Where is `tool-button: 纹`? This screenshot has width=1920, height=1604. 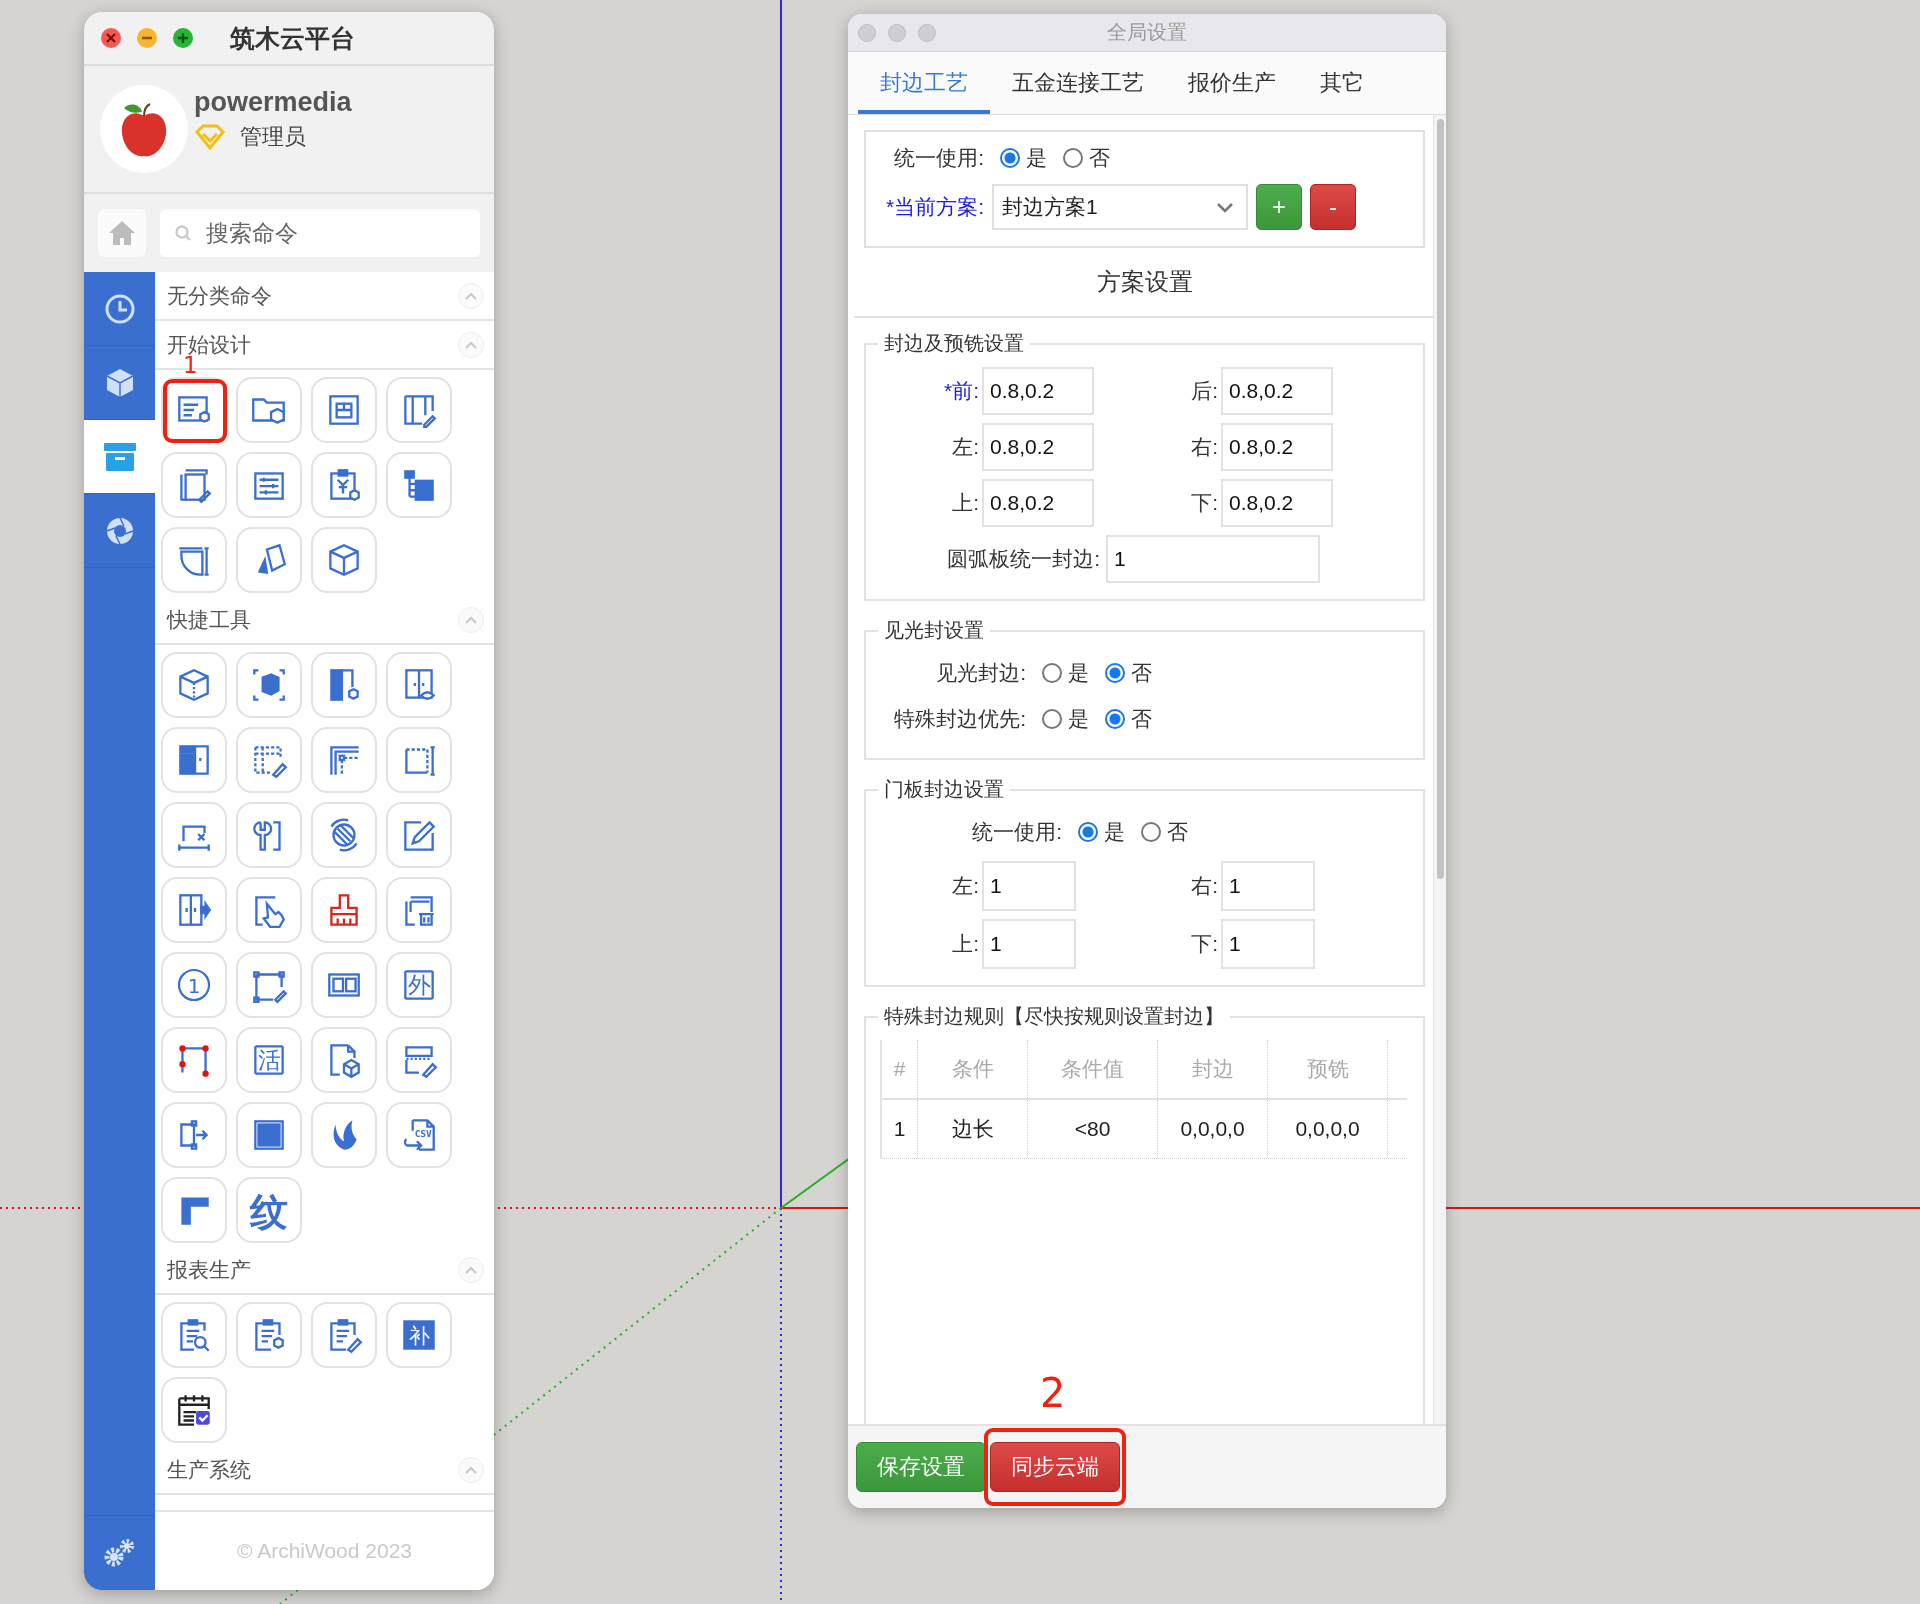
tool-button: 纹 is located at coordinates (269, 1210).